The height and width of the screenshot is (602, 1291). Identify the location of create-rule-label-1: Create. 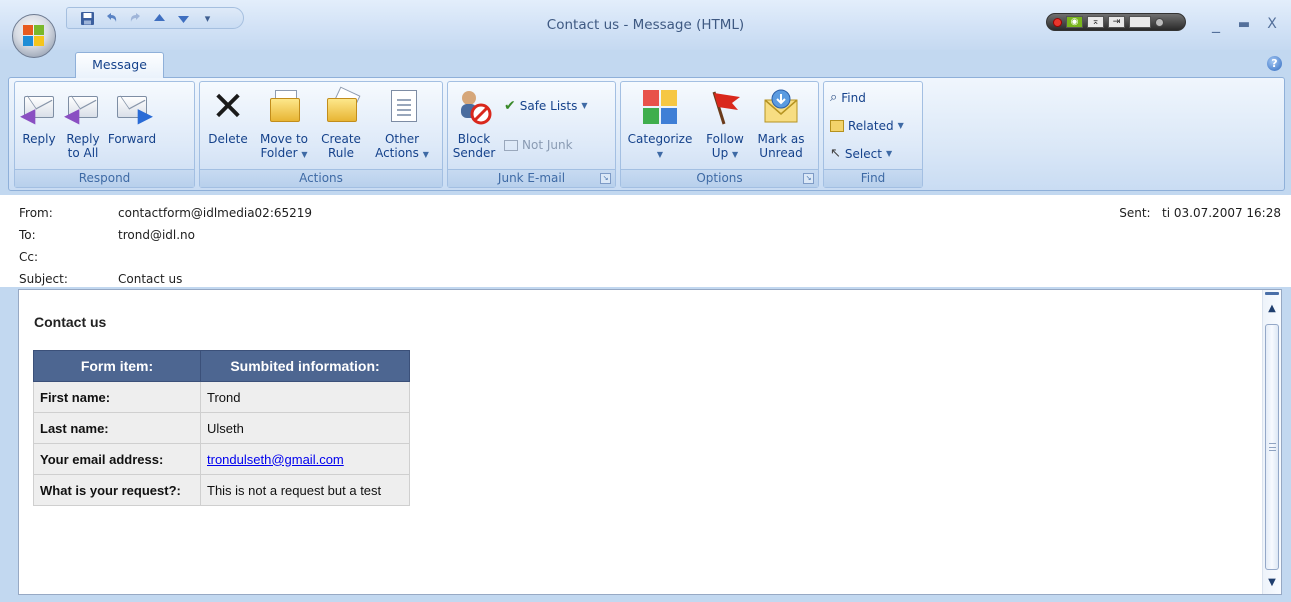
(341, 139).